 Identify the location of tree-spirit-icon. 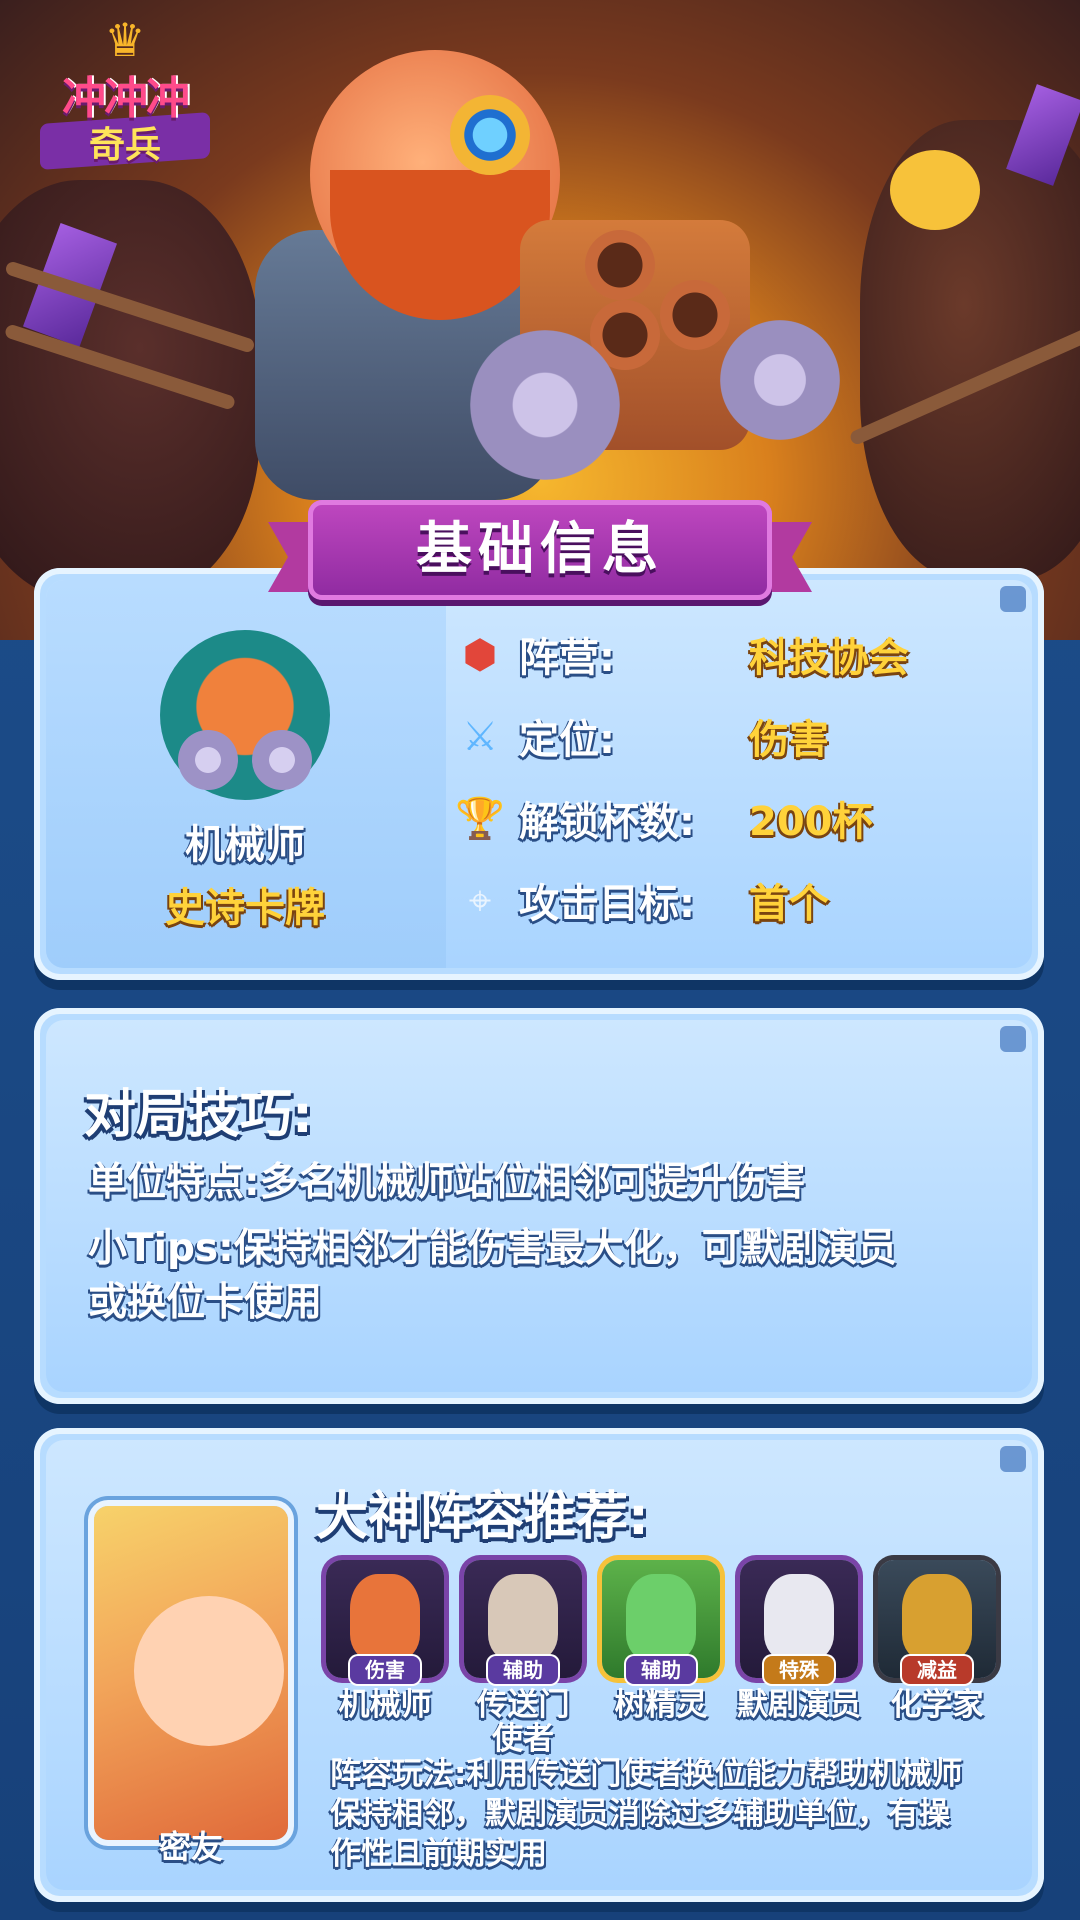
(661, 1617).